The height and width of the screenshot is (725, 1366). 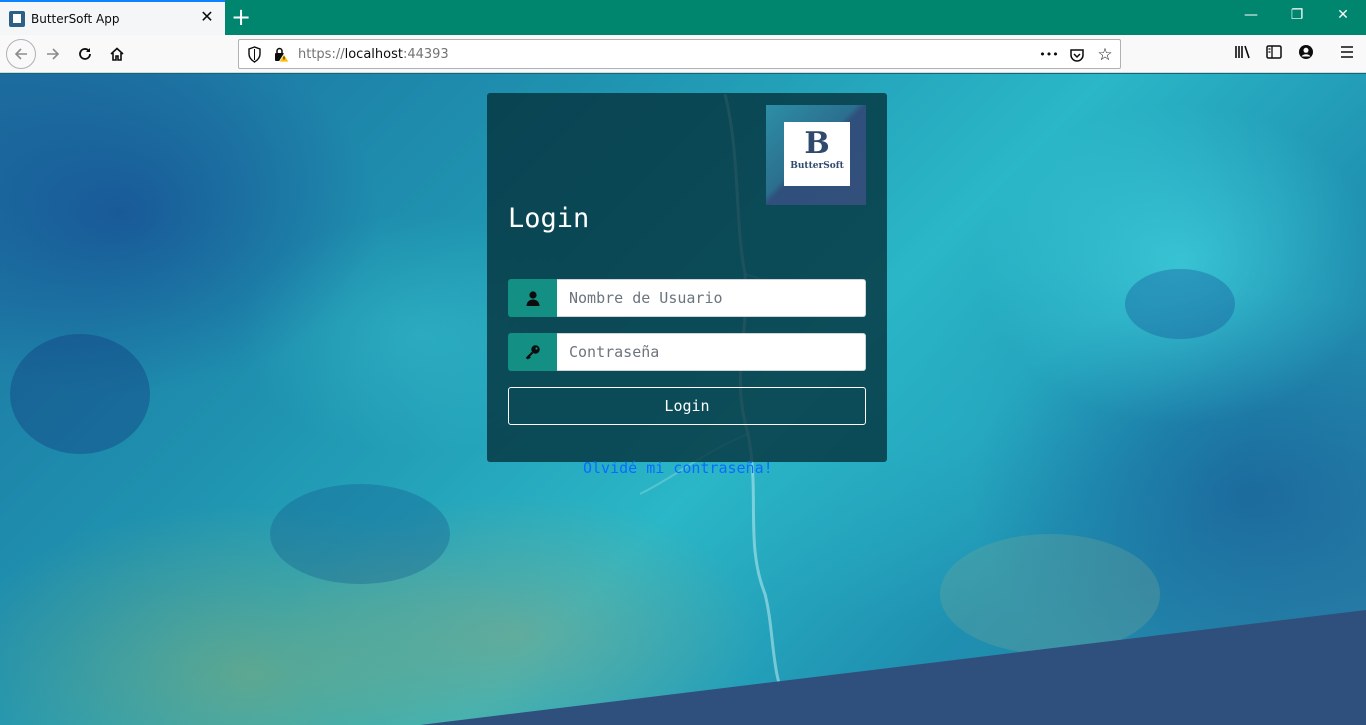 What do you see at coordinates (241, 17) in the screenshot?
I see `new-tab-button: +` at bounding box center [241, 17].